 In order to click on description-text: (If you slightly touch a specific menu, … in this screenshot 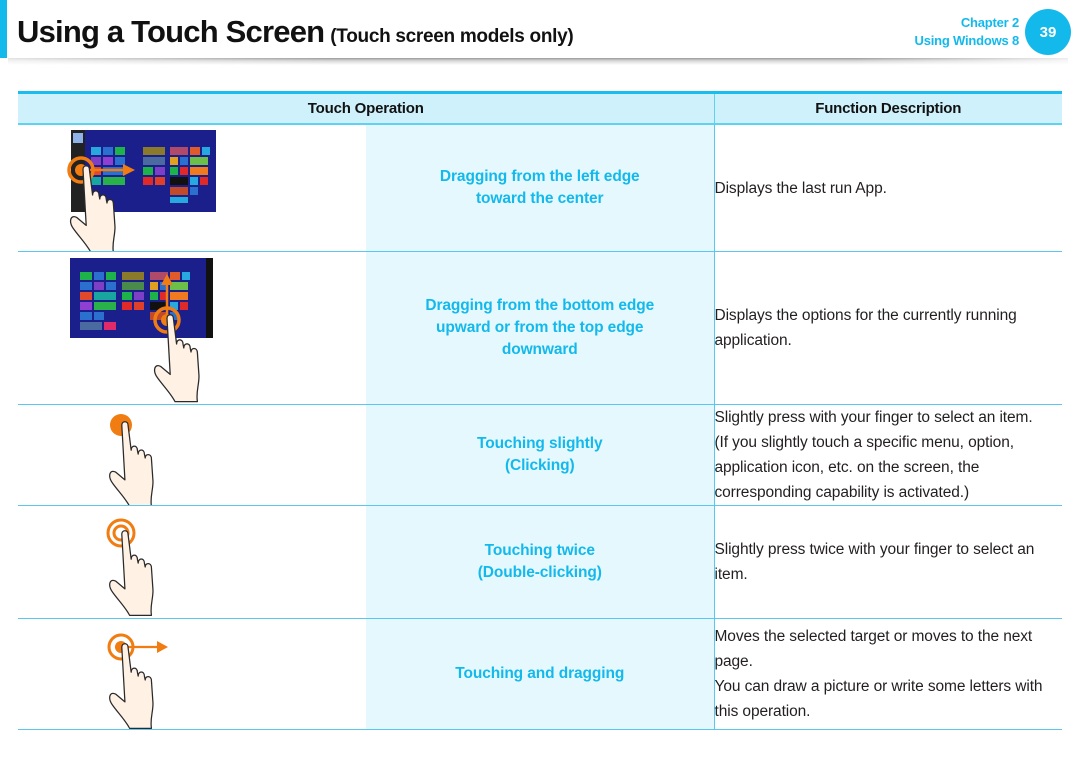, I will do `click(864, 467)`.